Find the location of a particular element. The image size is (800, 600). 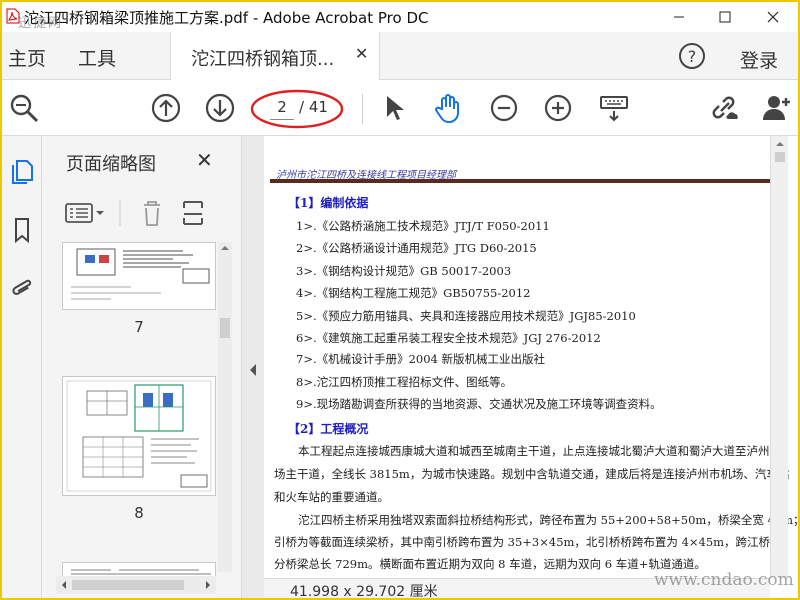

page-dimensions: 41.998 x 29.702 厘米 is located at coordinates (364, 591).